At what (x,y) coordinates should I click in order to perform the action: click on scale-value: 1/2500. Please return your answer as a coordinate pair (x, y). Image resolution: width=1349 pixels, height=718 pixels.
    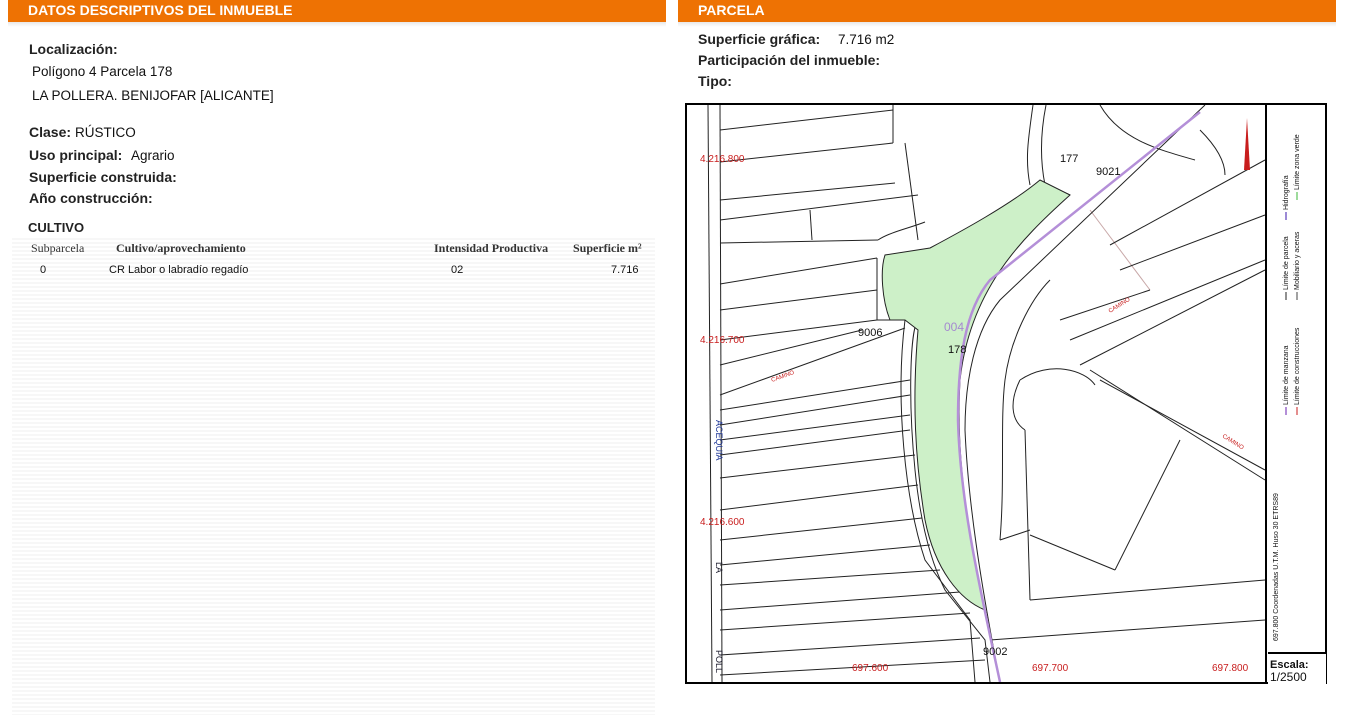
    Looking at the image, I should click on (1288, 677).